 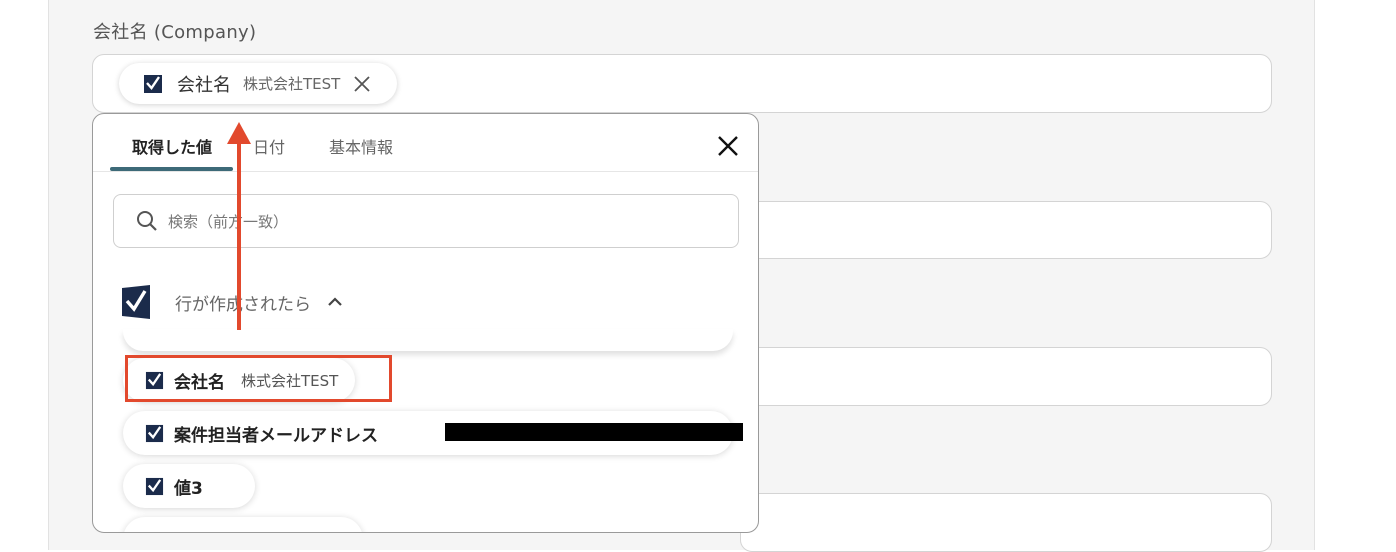 What do you see at coordinates (335, 302) in the screenshot?
I see `chevron-up-icon` at bounding box center [335, 302].